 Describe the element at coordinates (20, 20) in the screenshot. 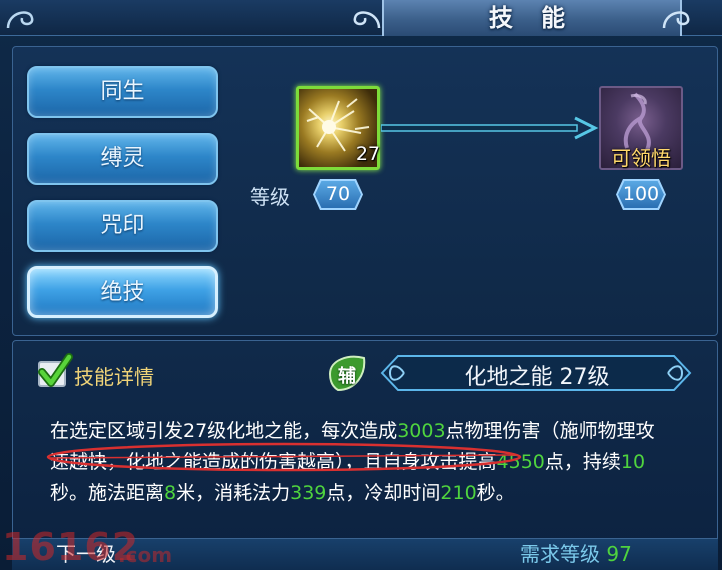

I see `left-ornament-icon` at that location.